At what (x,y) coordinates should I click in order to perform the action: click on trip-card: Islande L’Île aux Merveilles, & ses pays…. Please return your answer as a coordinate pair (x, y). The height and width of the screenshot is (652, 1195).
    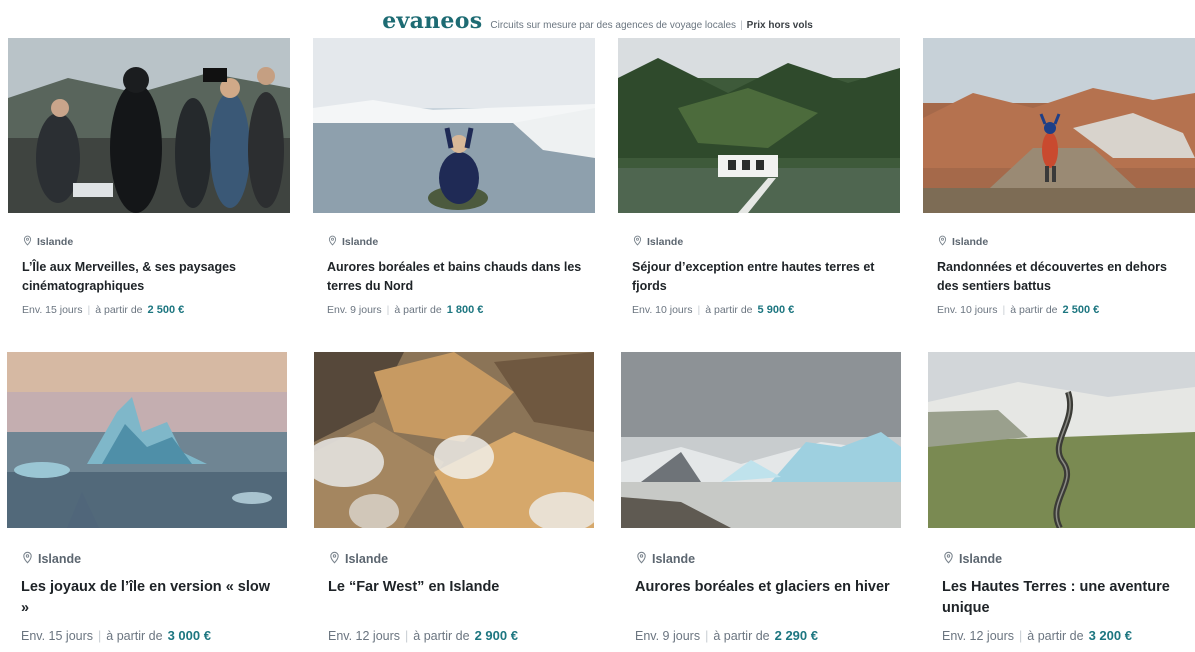
    Looking at the image, I should click on (149, 182).